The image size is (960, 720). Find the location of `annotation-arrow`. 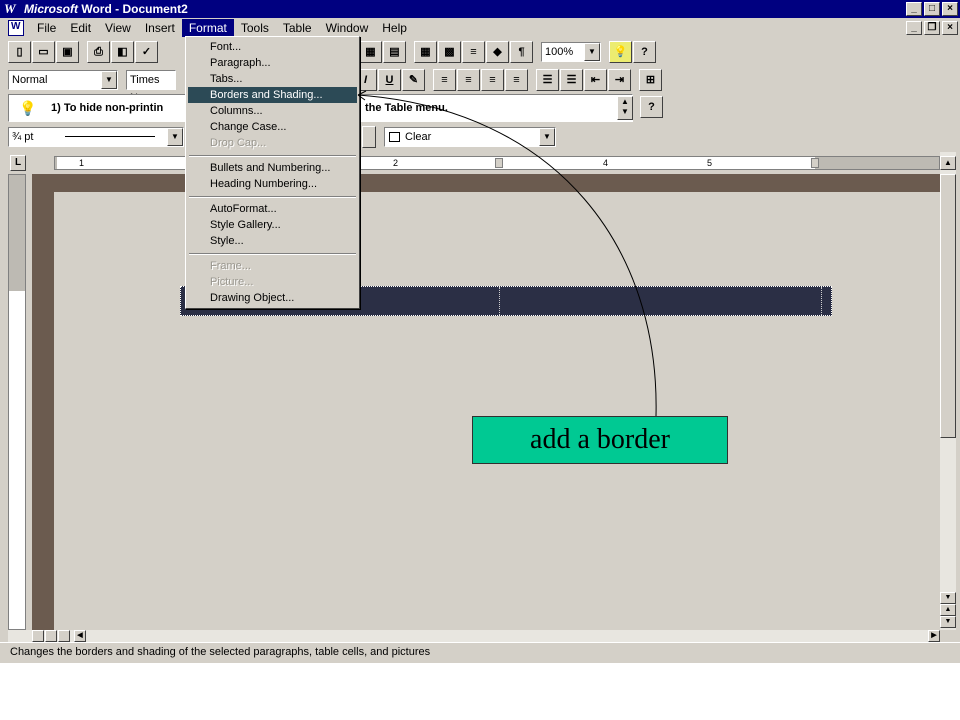

annotation-arrow is located at coordinates (507, 253).